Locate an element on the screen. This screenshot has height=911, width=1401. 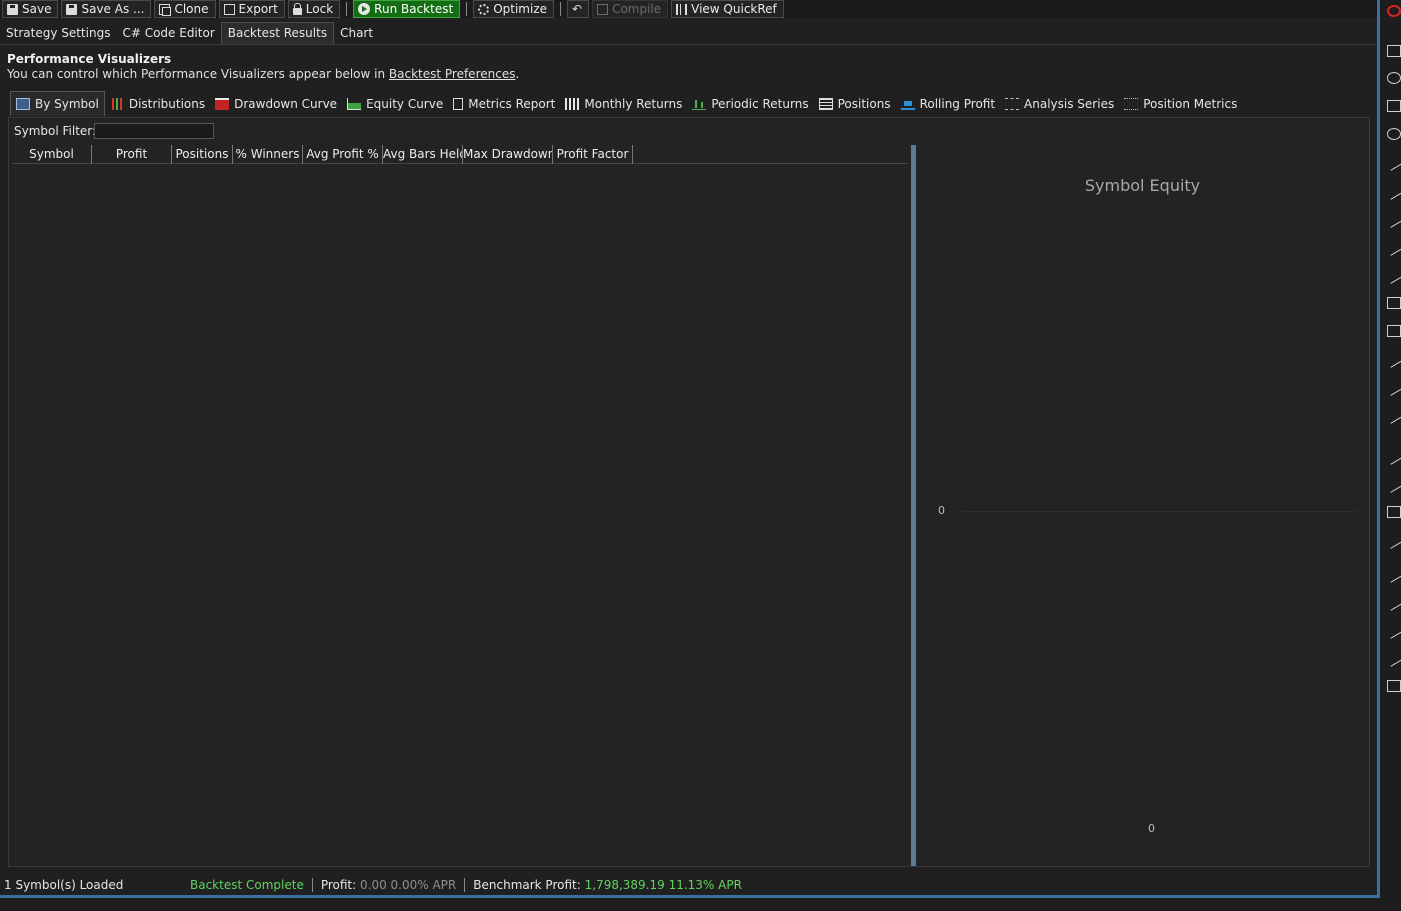
pattern-icon is located at coordinates (1392, 574).